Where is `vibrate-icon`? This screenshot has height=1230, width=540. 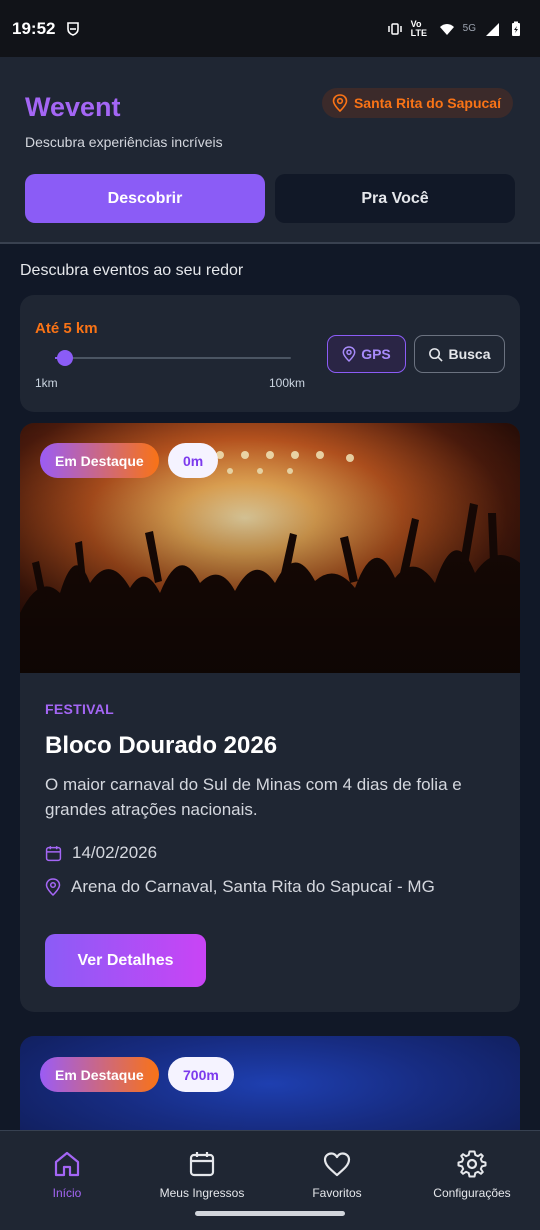 vibrate-icon is located at coordinates (394, 28).